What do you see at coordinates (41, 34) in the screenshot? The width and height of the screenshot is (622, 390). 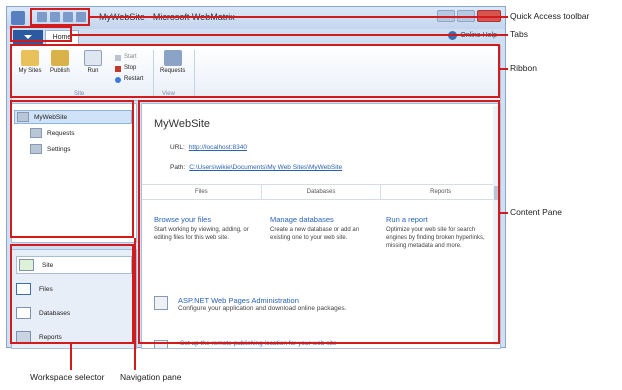 I see `tabs-highlight` at bounding box center [41, 34].